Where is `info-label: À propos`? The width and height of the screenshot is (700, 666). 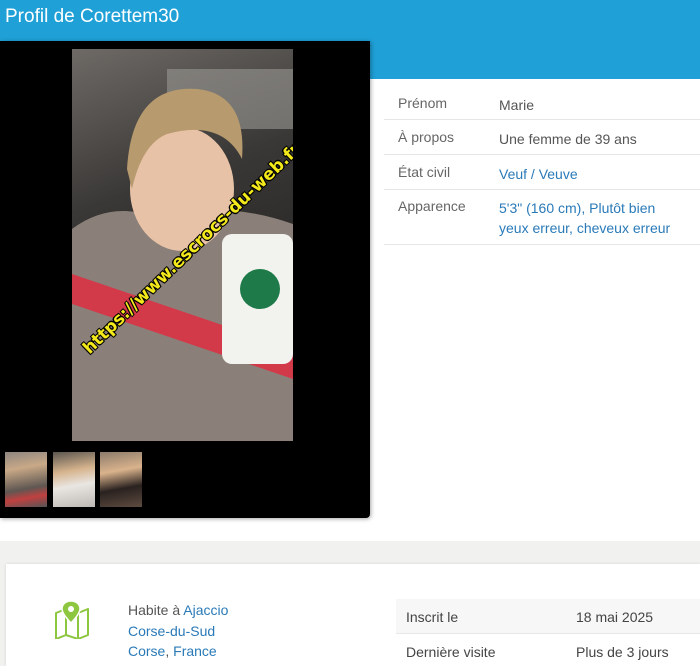 info-label: À propos is located at coordinates (426, 137).